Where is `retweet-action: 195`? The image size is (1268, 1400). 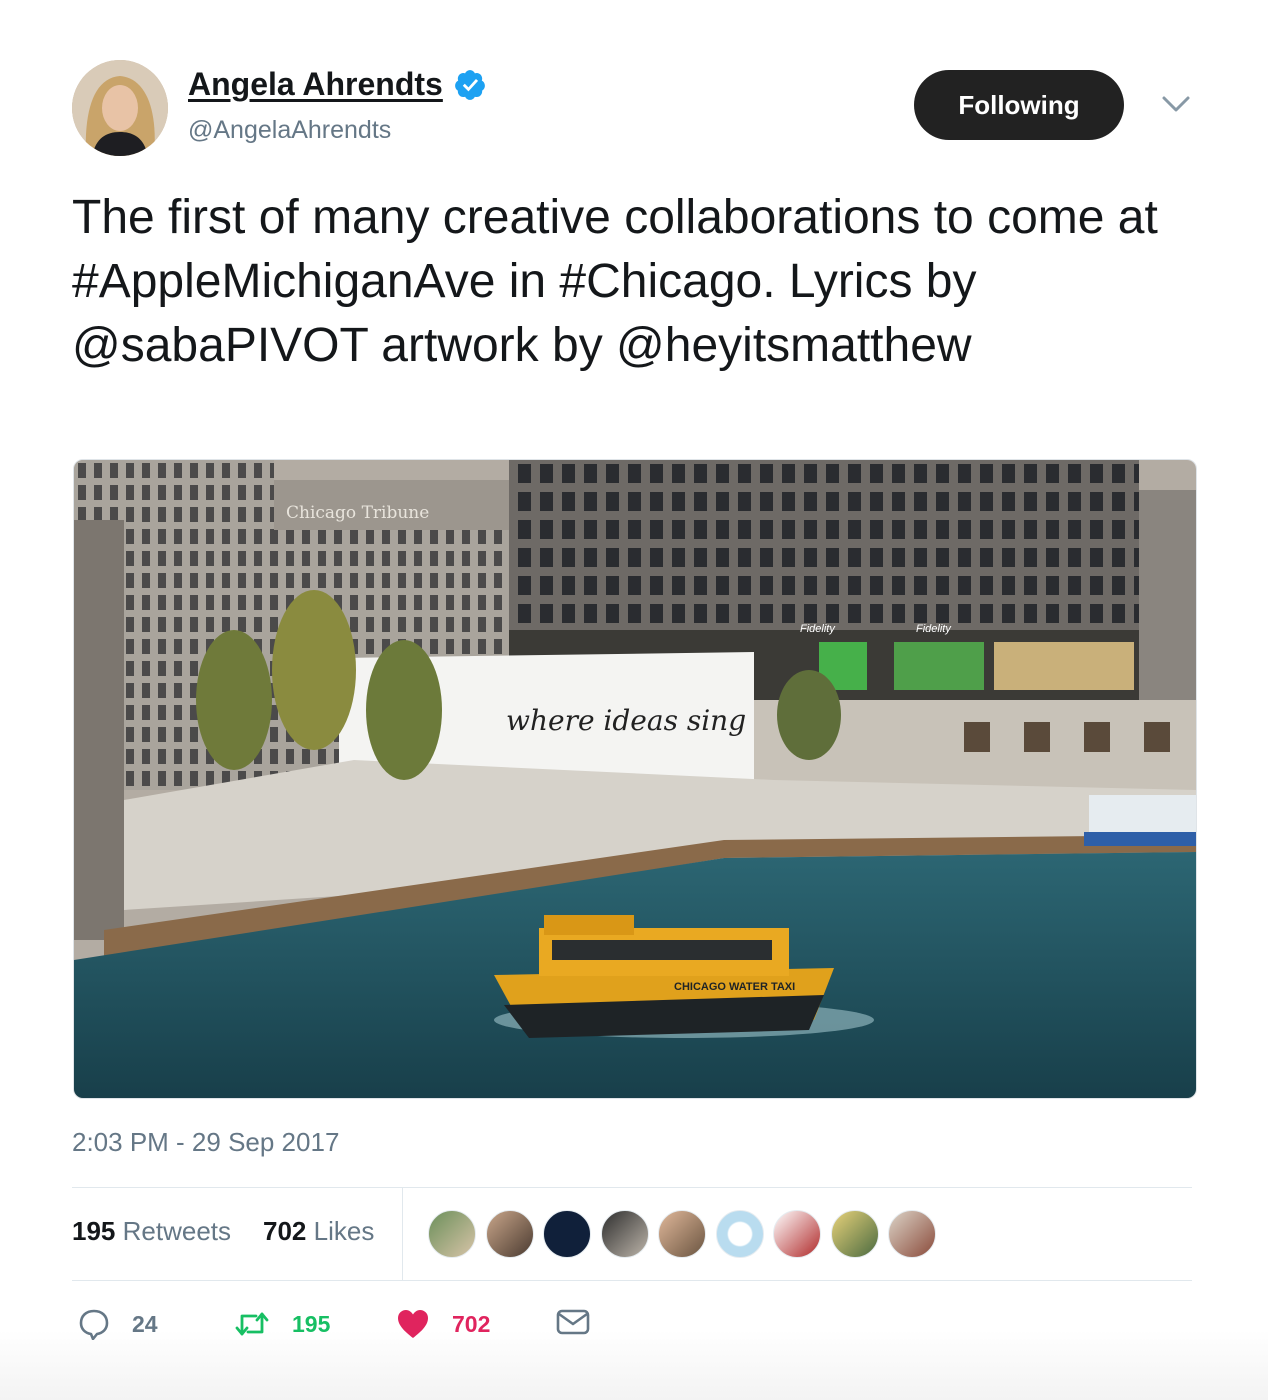
retweet-action: 195 is located at coordinates (282, 1324).